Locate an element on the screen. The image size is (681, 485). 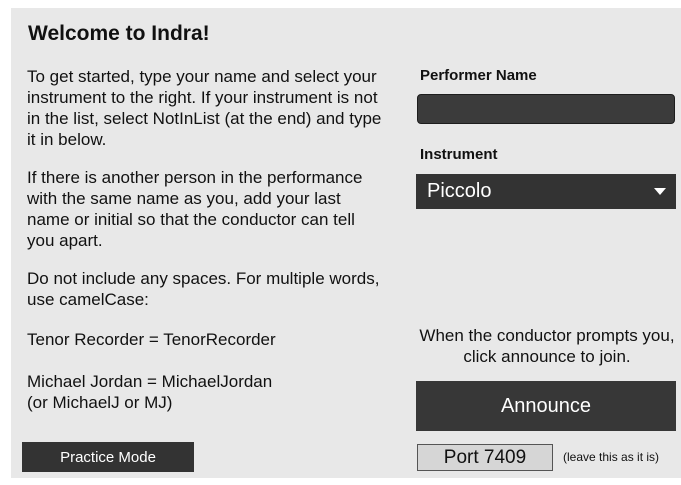
example-line: Michael Jordan = MichaelJordan is located at coordinates (150, 381).